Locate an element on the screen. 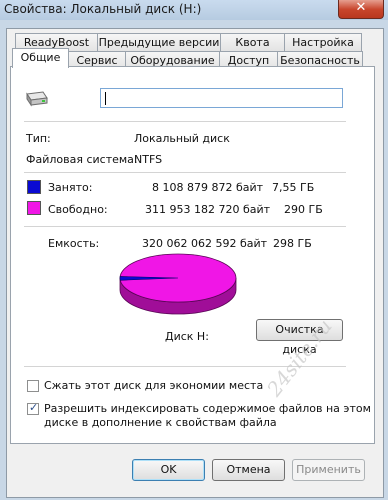 The height and width of the screenshot is (500, 388). free-label: Свободно: is located at coordinates (78, 209).